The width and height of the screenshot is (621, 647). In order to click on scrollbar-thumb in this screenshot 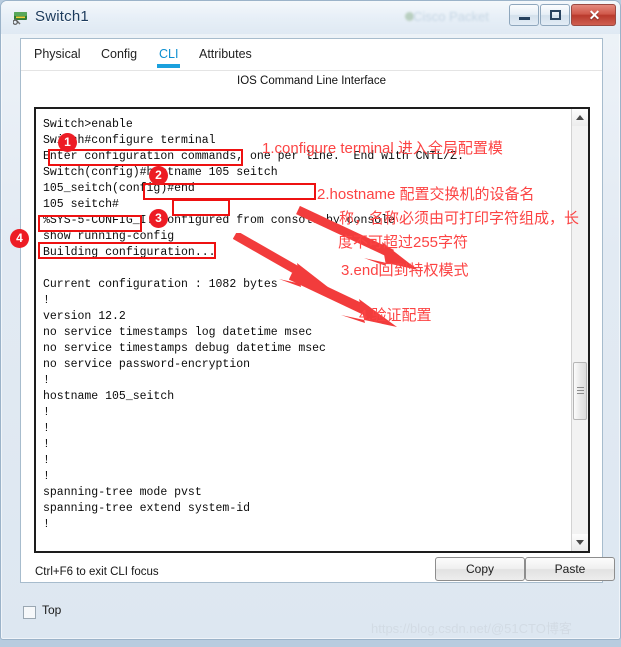, I will do `click(580, 391)`.